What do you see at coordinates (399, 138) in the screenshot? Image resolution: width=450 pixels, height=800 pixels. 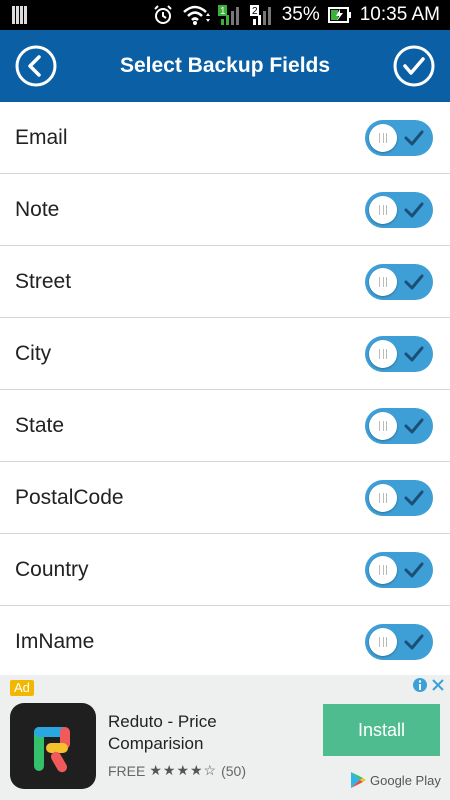 I see `field-toggle-email` at bounding box center [399, 138].